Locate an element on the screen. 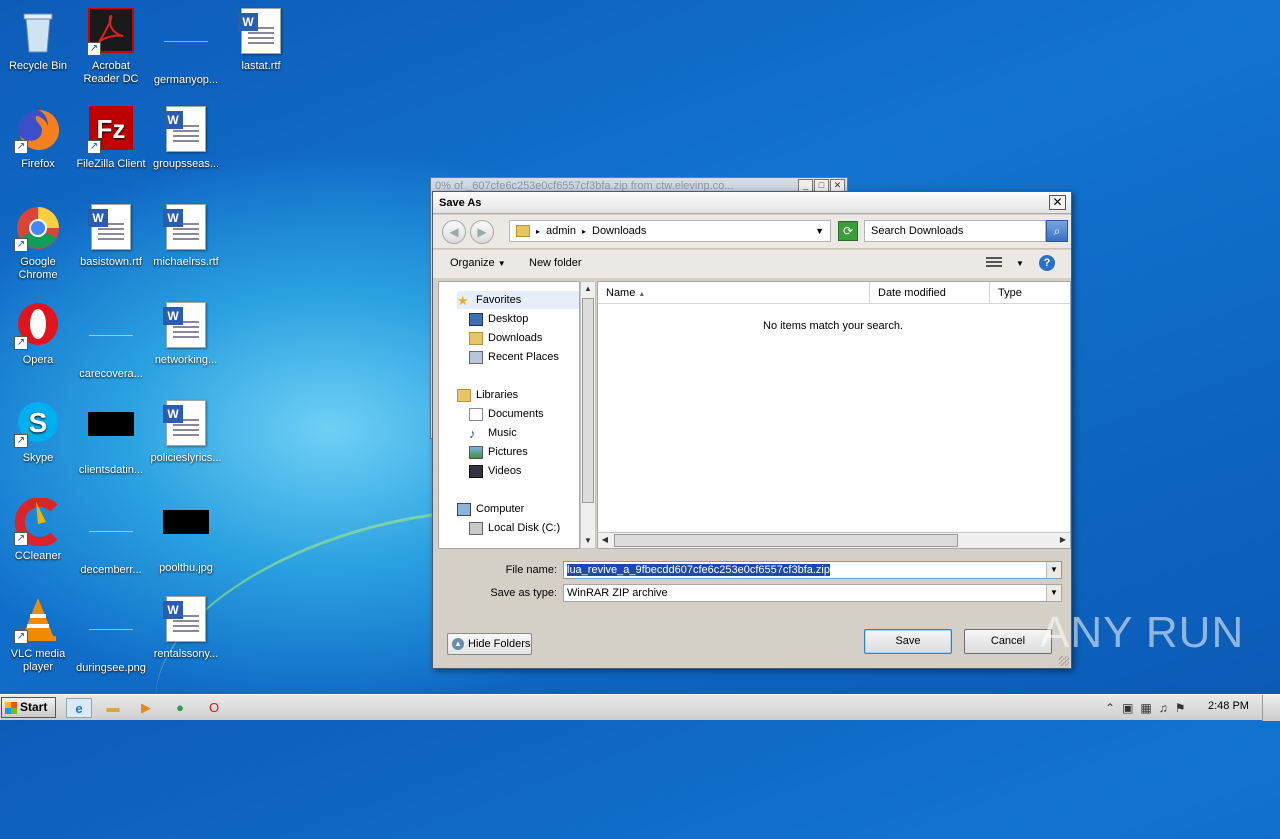  new-folder-button: New folder is located at coordinates (555, 263).